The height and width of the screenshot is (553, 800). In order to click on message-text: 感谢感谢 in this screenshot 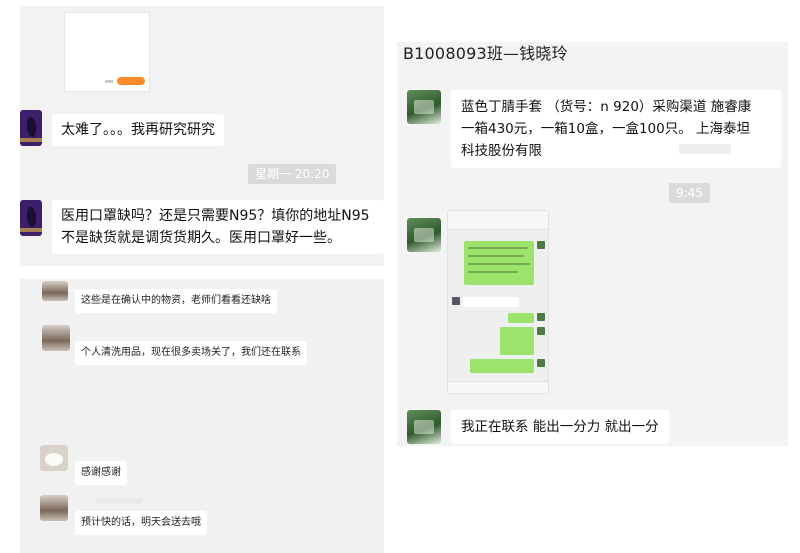, I will do `click(101, 472)`.